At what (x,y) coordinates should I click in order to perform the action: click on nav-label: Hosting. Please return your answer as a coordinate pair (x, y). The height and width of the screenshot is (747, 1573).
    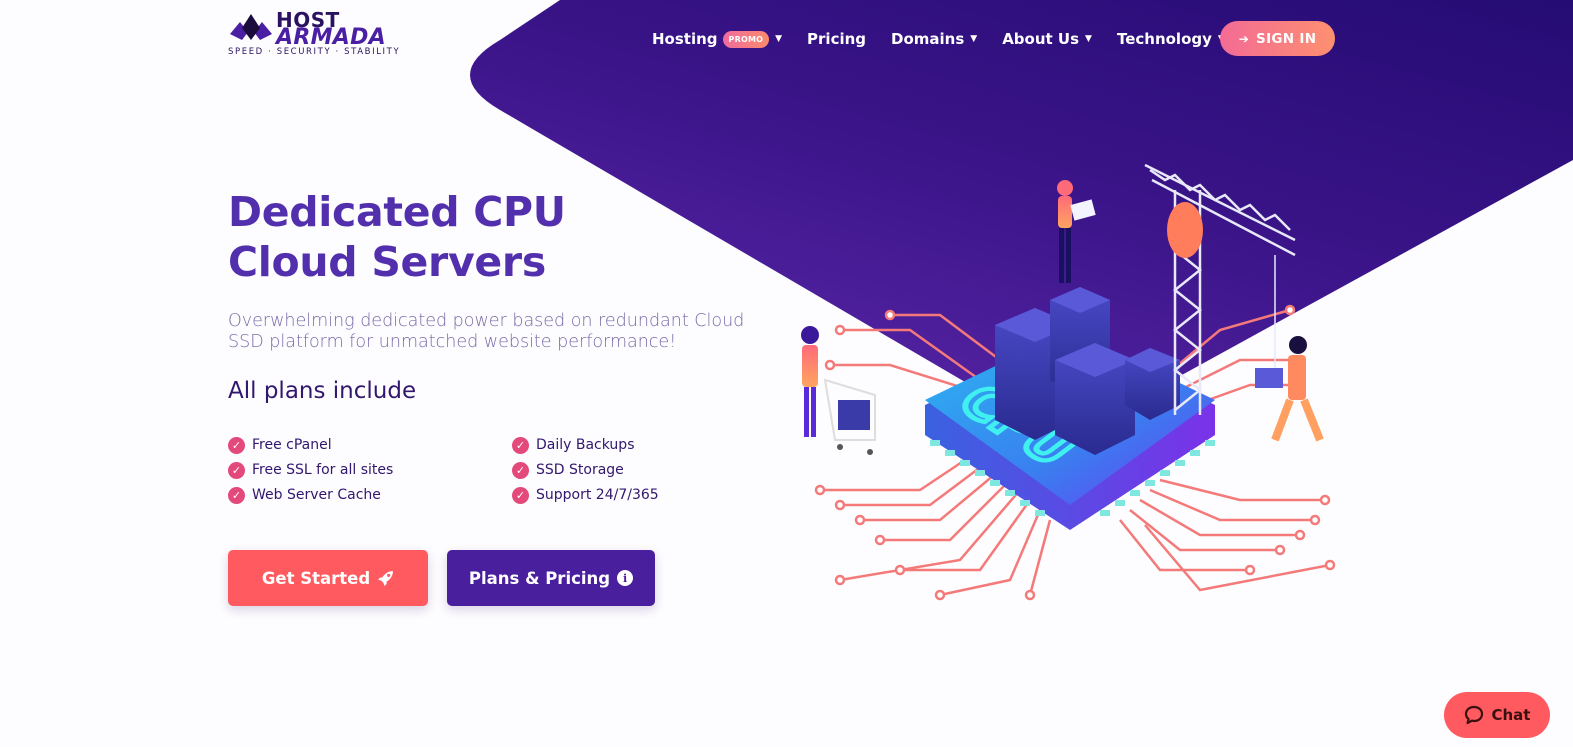
    Looking at the image, I should click on (685, 39).